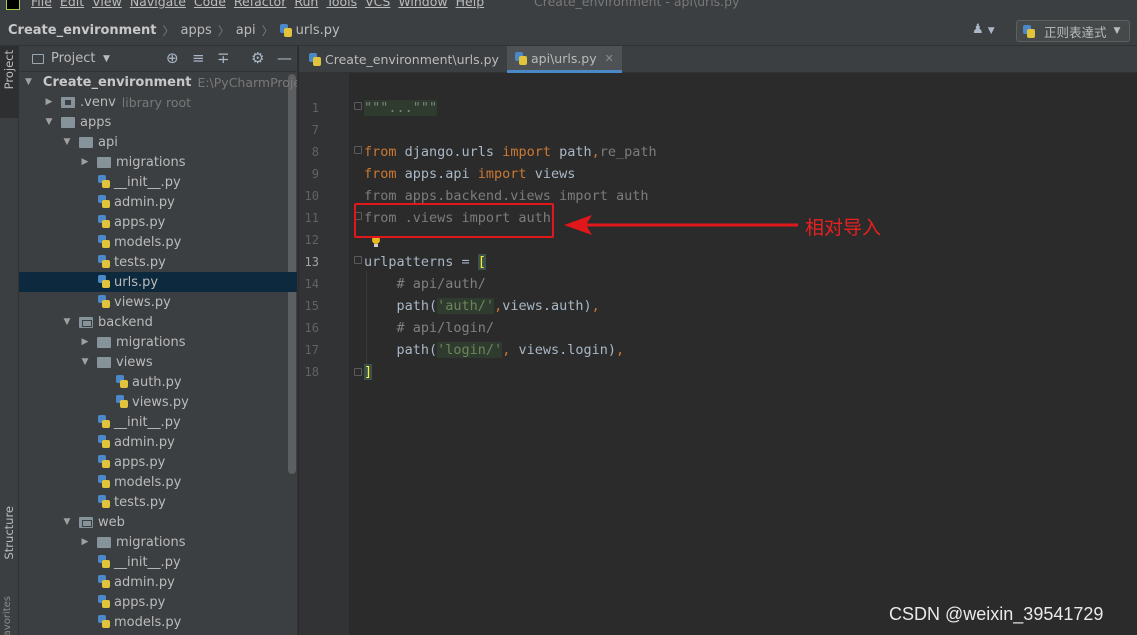 The height and width of the screenshot is (635, 1137). I want to click on tree-item-backend: ▼ backend, so click(158, 322).